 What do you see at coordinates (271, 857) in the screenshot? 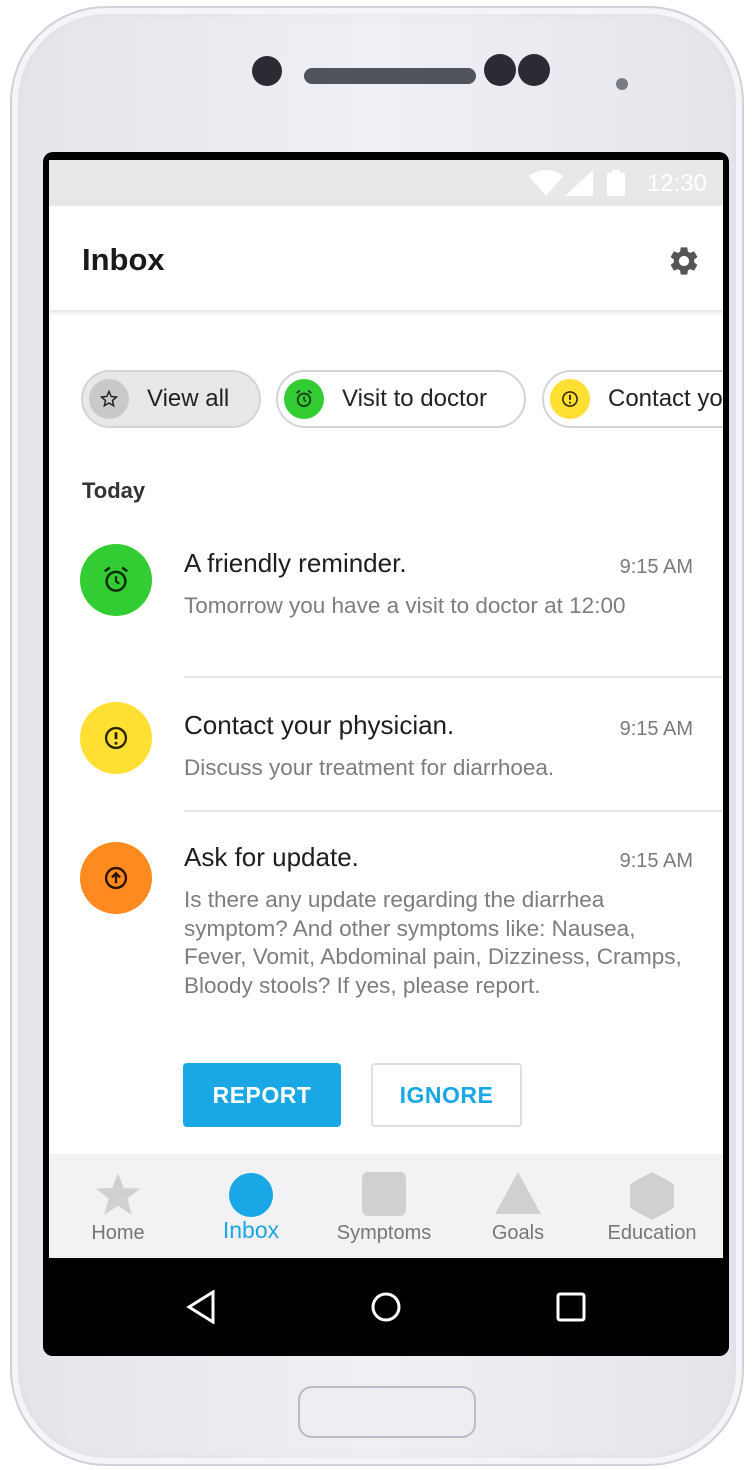
I see `message-title: Ask for update.` at bounding box center [271, 857].